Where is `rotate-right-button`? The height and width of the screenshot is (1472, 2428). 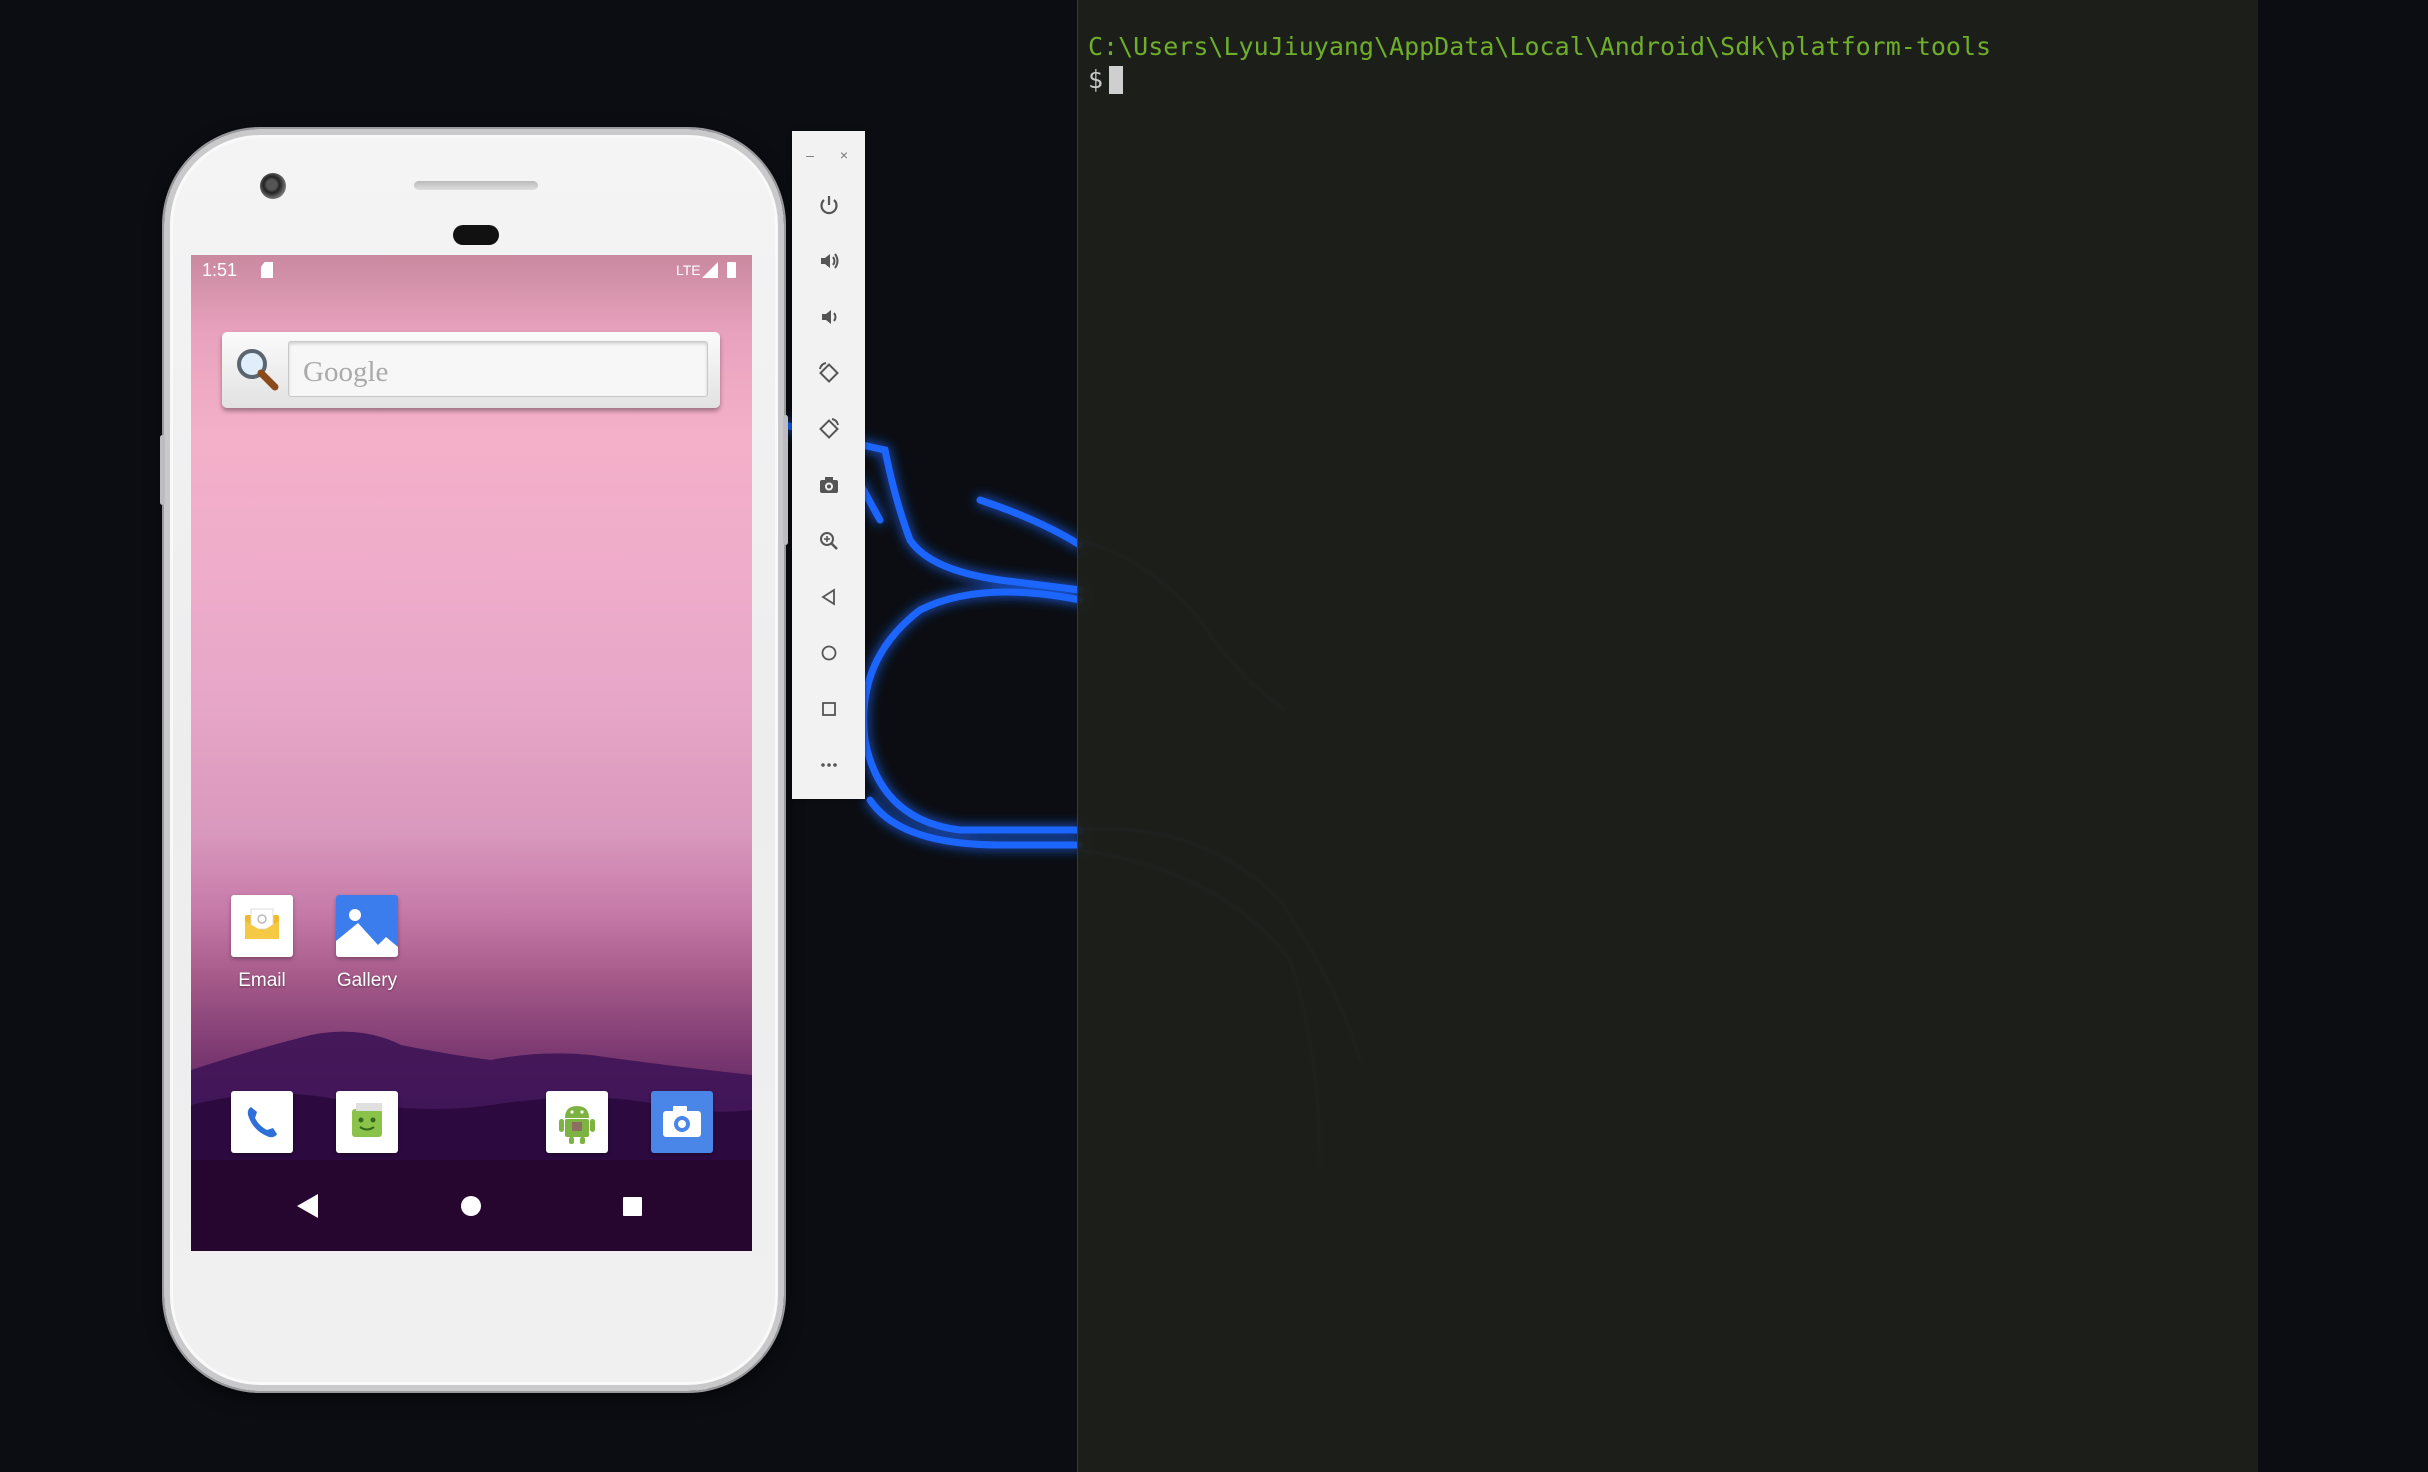
rotate-right-button is located at coordinates (829, 429).